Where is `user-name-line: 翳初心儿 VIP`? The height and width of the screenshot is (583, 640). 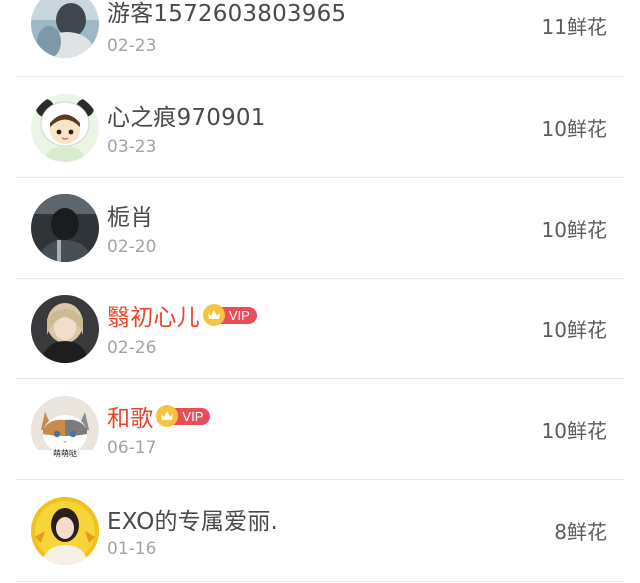
user-name-line: 翳初心儿 VIP is located at coordinates (182, 315).